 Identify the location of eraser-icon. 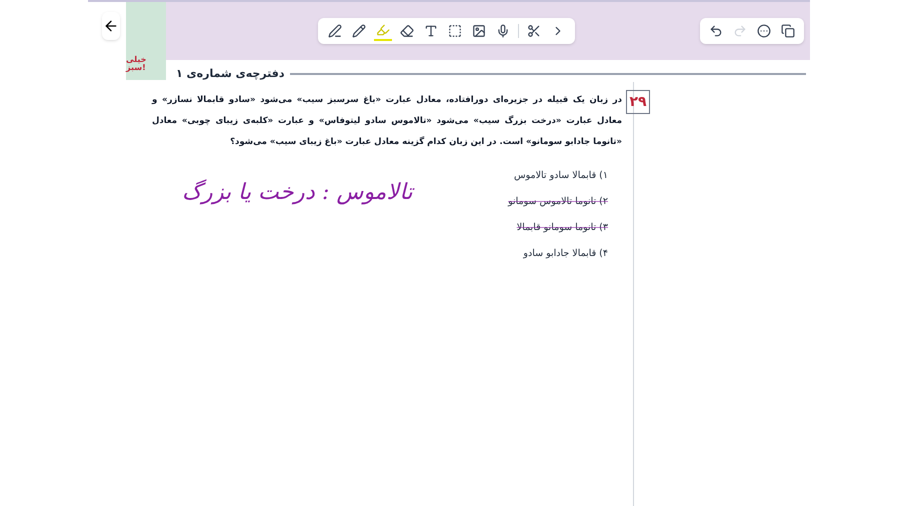
(407, 31).